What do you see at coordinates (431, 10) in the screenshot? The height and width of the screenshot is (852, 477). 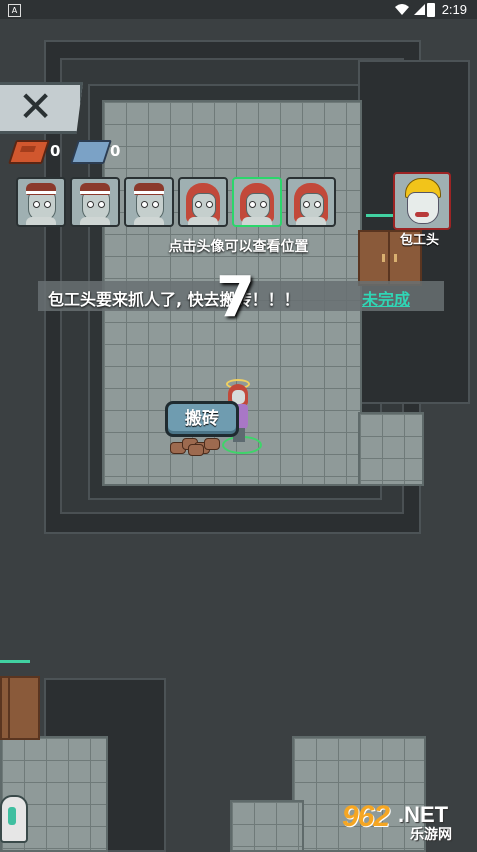 I see `battery-icon` at bounding box center [431, 10].